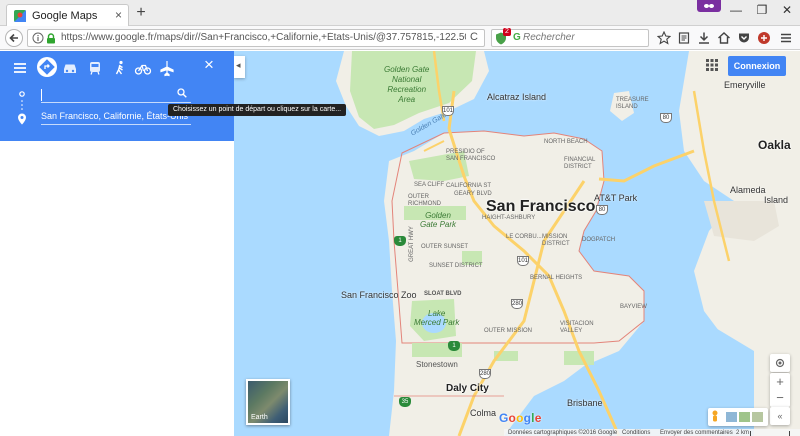 This screenshot has height=436, width=800. What do you see at coordinates (507, 32) in the screenshot?
I see `addon-badge-count: 2` at bounding box center [507, 32].